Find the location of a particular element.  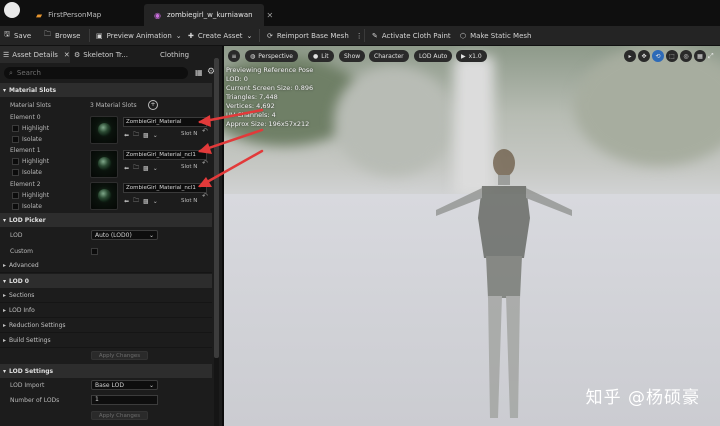

playback-speed-button: ▶ x1.0 is located at coordinates (471, 56).